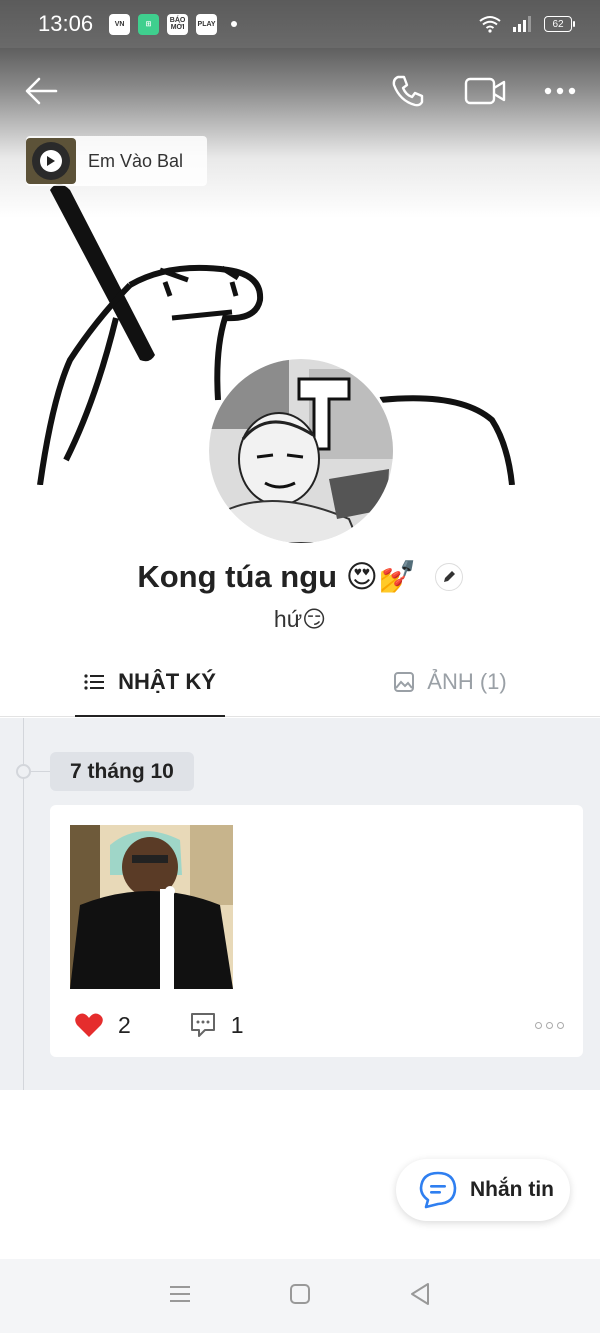  Describe the element at coordinates (216, 1025) in the screenshot. I see `comment-button: 1` at that location.